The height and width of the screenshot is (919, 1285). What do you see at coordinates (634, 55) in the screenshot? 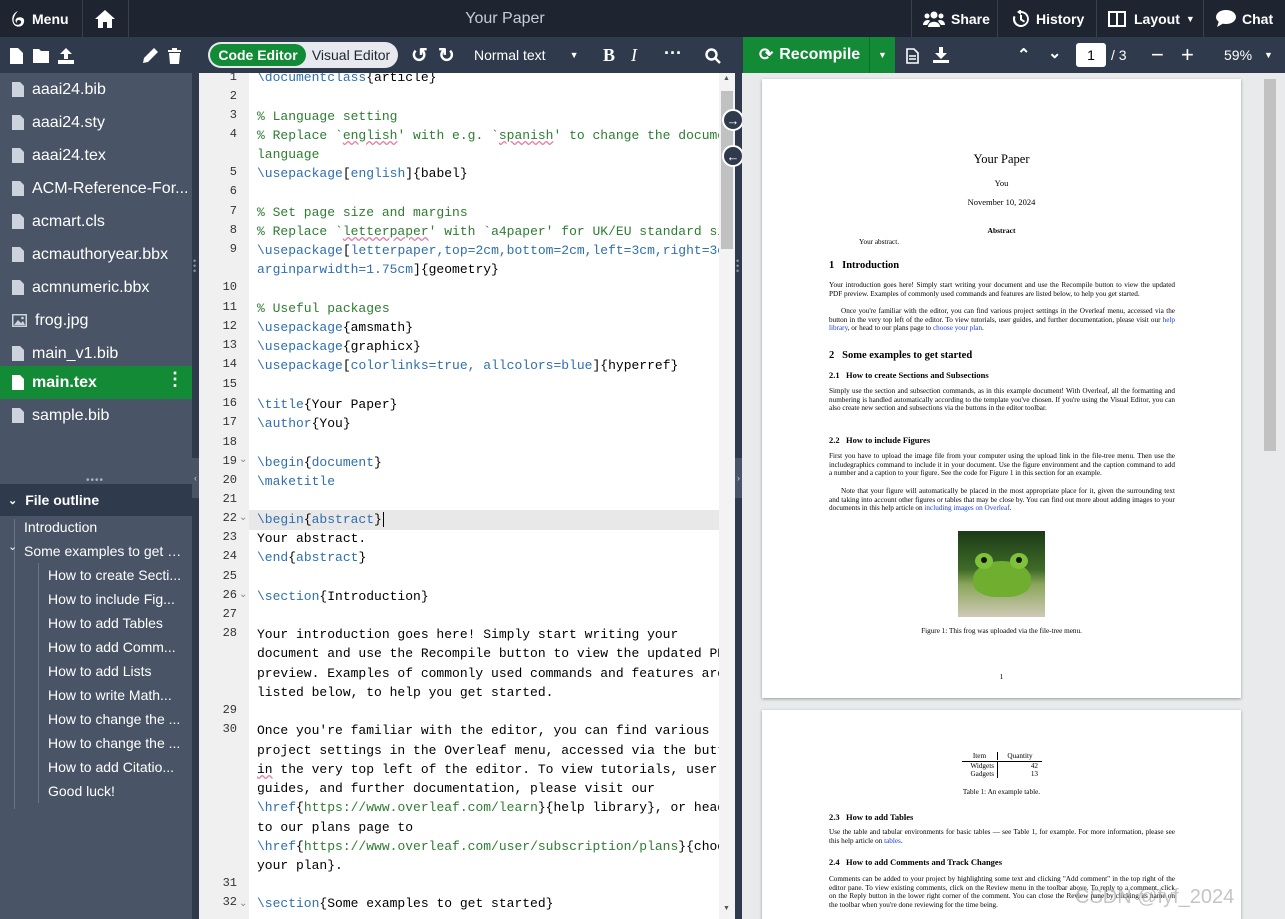
I see `italic-icon: I` at bounding box center [634, 55].